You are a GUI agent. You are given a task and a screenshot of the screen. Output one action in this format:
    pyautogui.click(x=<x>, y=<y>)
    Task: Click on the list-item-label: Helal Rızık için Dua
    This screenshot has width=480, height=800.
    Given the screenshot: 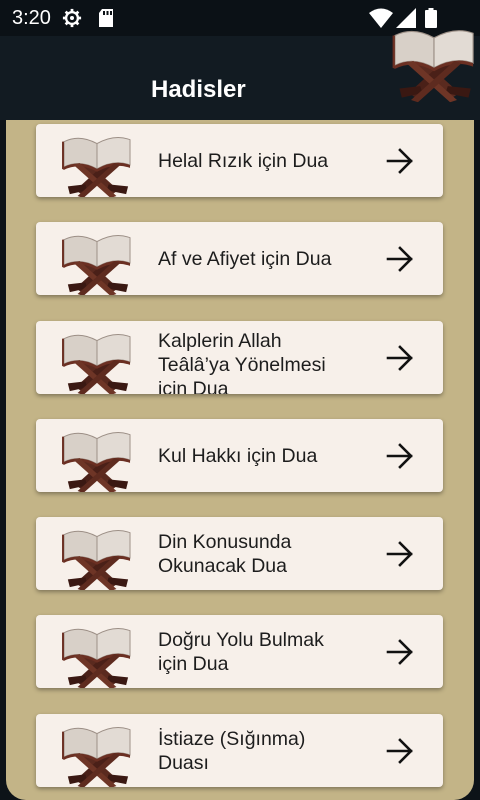 What is the action you would take?
    pyautogui.click(x=243, y=160)
    